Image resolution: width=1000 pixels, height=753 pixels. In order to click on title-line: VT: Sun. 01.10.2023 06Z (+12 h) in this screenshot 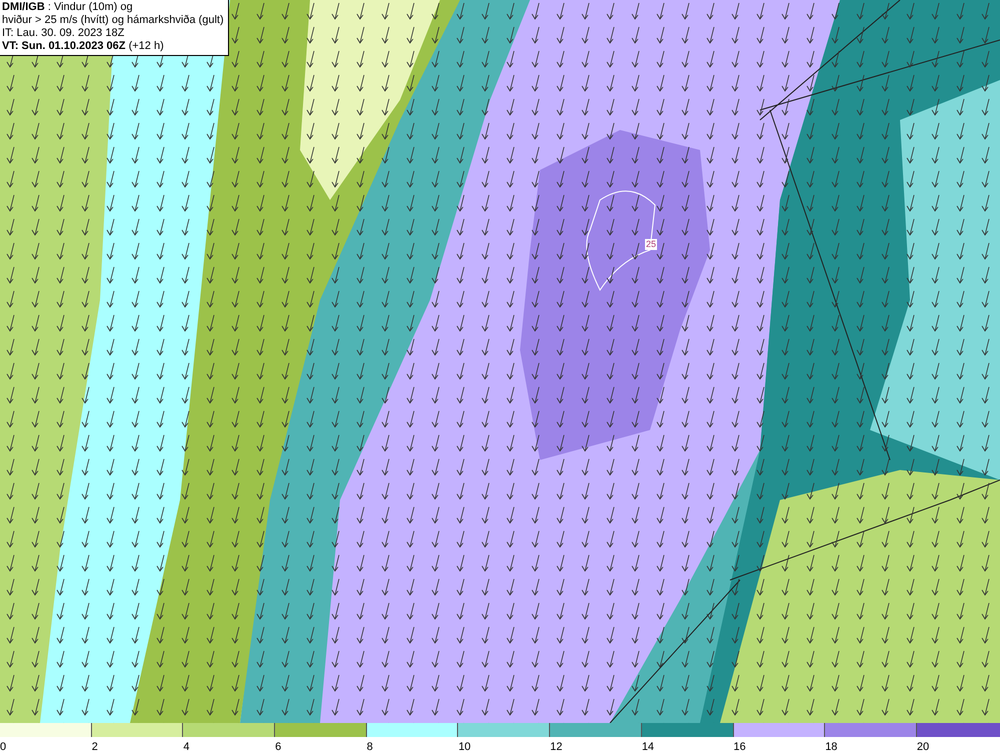, I will do `click(83, 46)`.